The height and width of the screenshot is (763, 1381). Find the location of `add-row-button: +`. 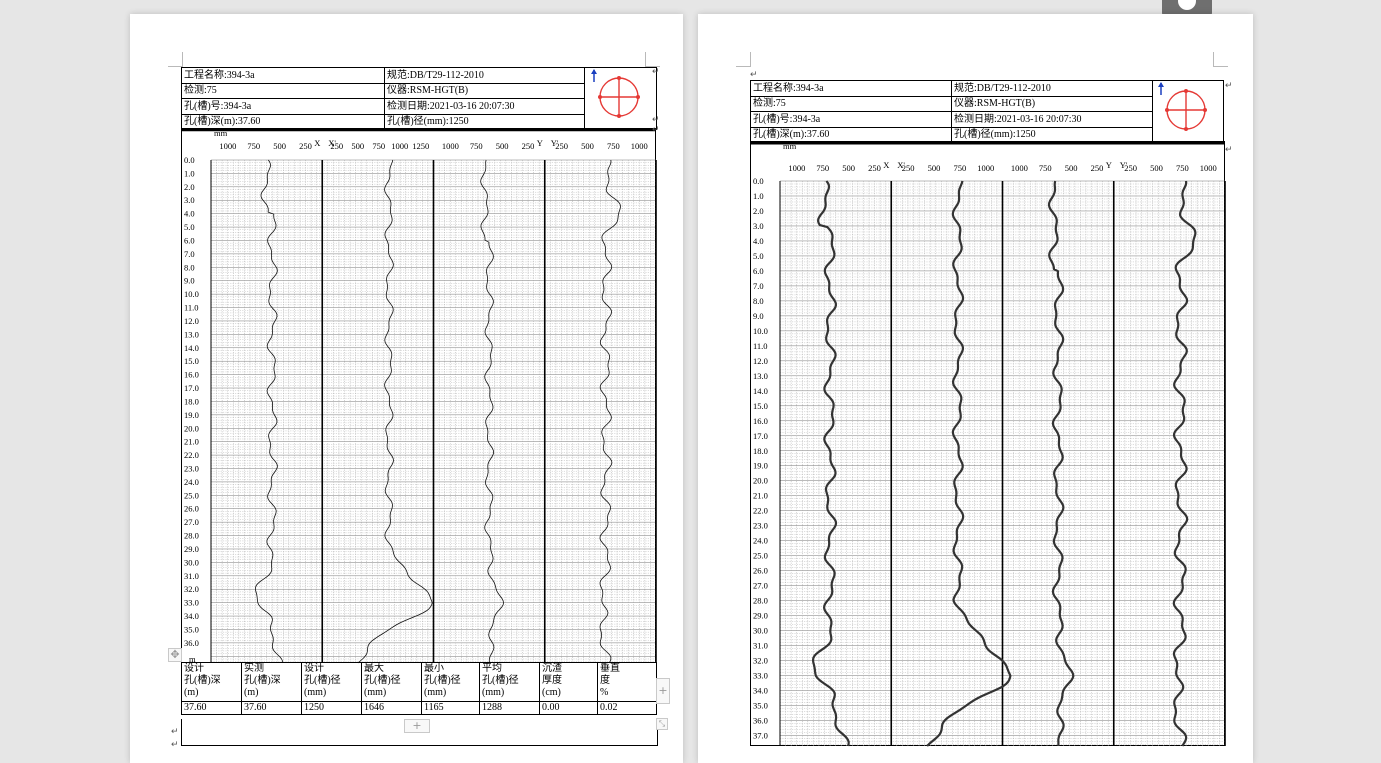

add-row-button: + is located at coordinates (417, 726).